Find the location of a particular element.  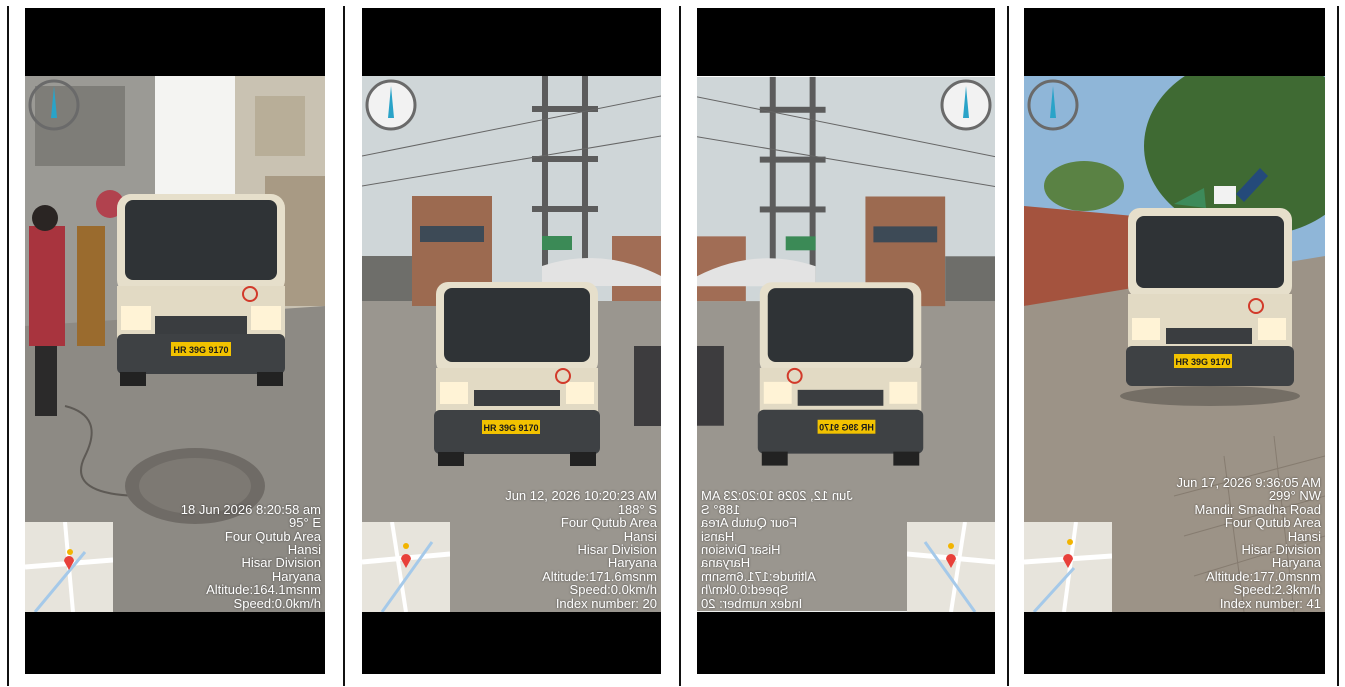

altitude: Altitude:164.1msnm is located at coordinates (263, 590).